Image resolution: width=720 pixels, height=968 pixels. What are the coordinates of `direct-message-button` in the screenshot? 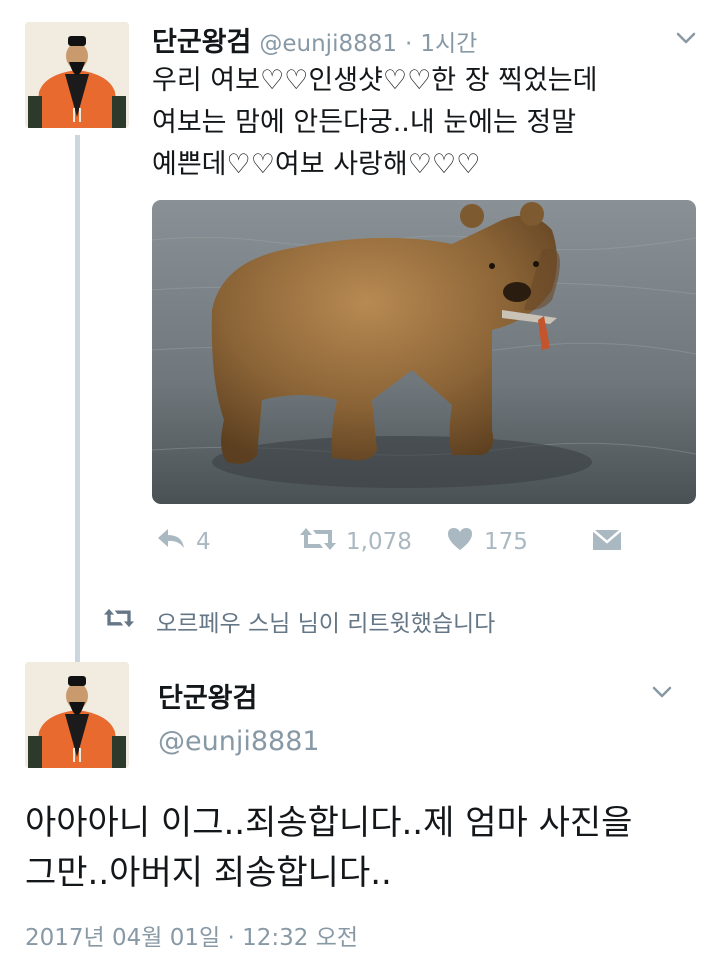 It's located at (607, 542).